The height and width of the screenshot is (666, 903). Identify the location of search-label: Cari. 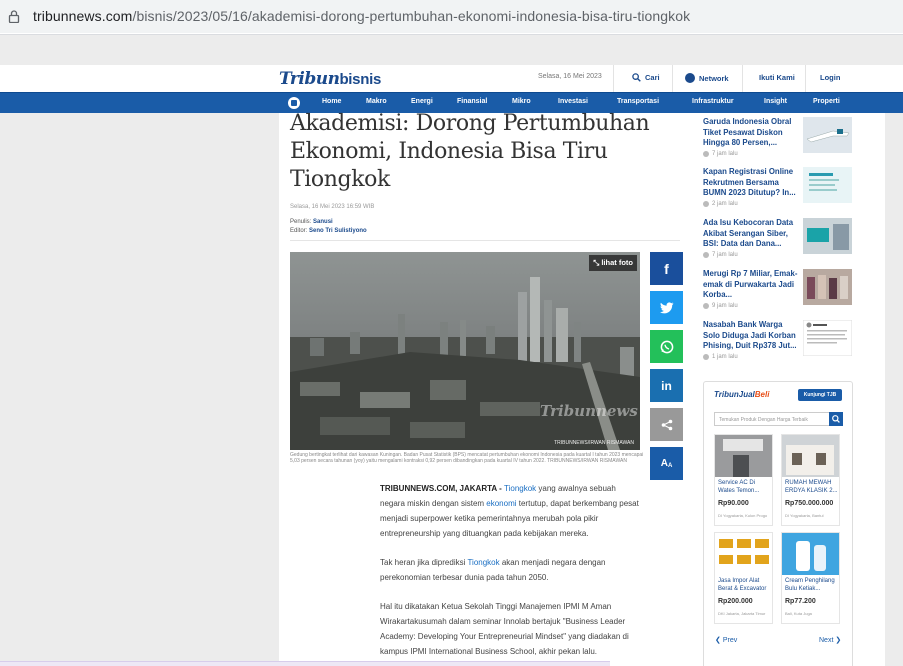
(652, 77).